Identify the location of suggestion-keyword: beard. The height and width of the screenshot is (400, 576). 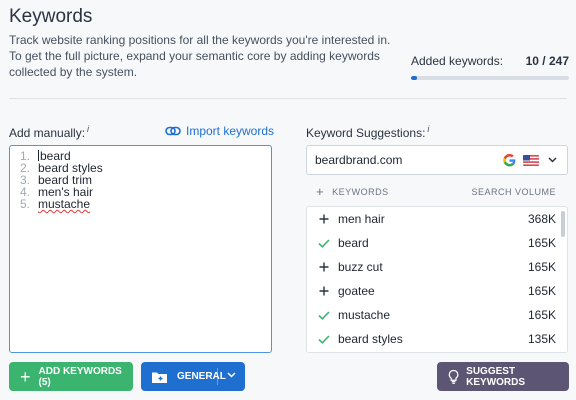
(353, 243).